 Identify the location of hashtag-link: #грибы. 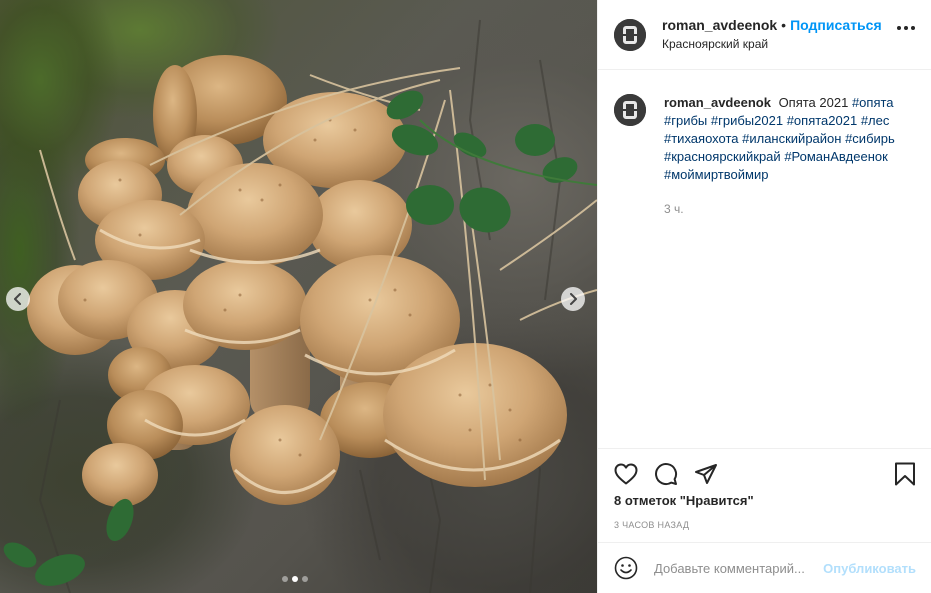
(685, 120).